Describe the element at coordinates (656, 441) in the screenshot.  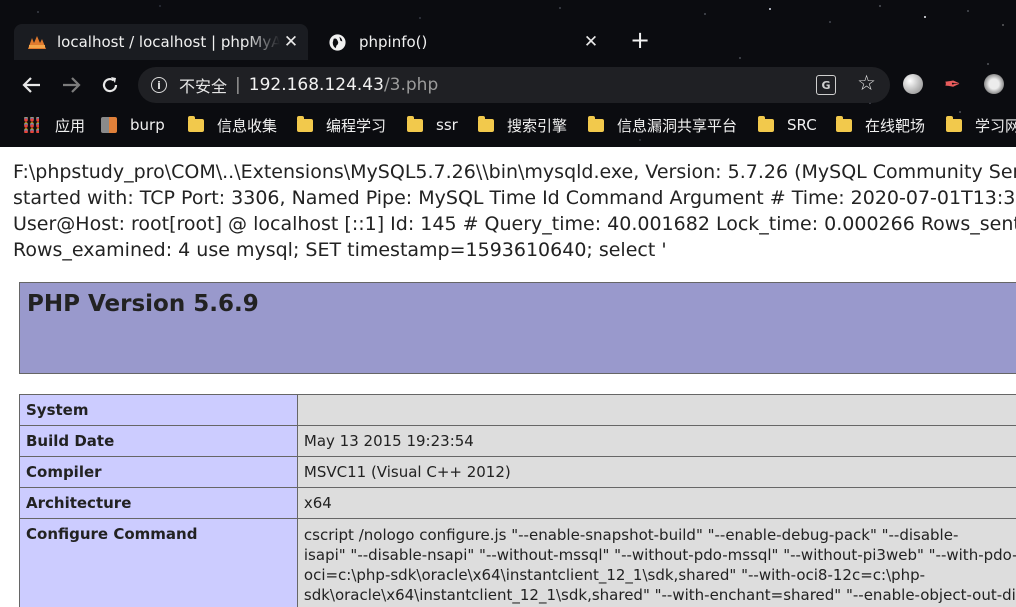
I see `row-value: May 13 2015 19:23:54` at that location.